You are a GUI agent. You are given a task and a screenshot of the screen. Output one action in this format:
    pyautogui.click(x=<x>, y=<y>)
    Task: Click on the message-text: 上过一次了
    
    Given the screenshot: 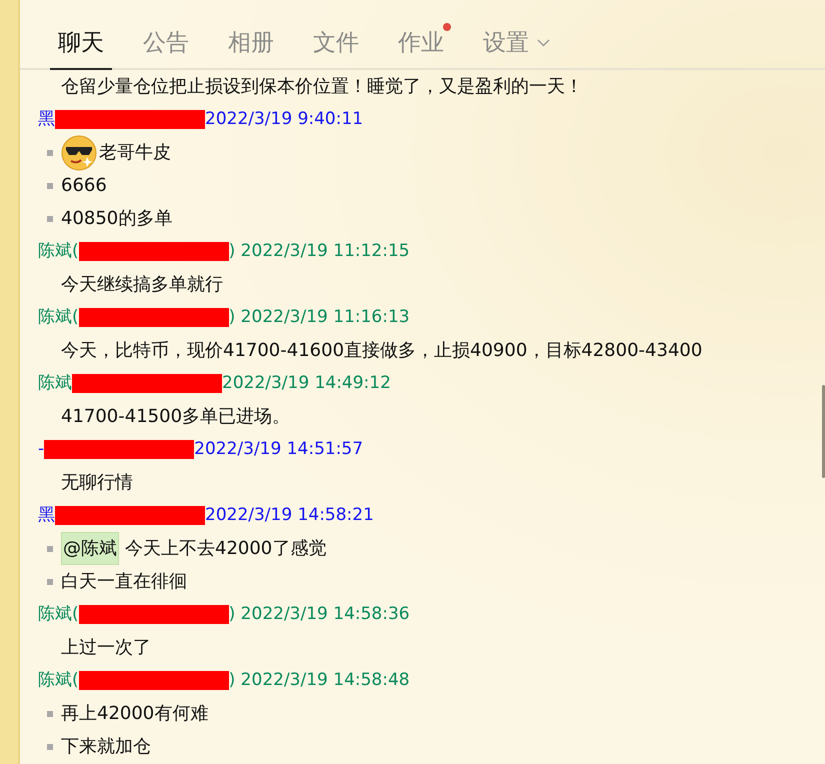 What is the action you would take?
    pyautogui.click(x=106, y=648)
    